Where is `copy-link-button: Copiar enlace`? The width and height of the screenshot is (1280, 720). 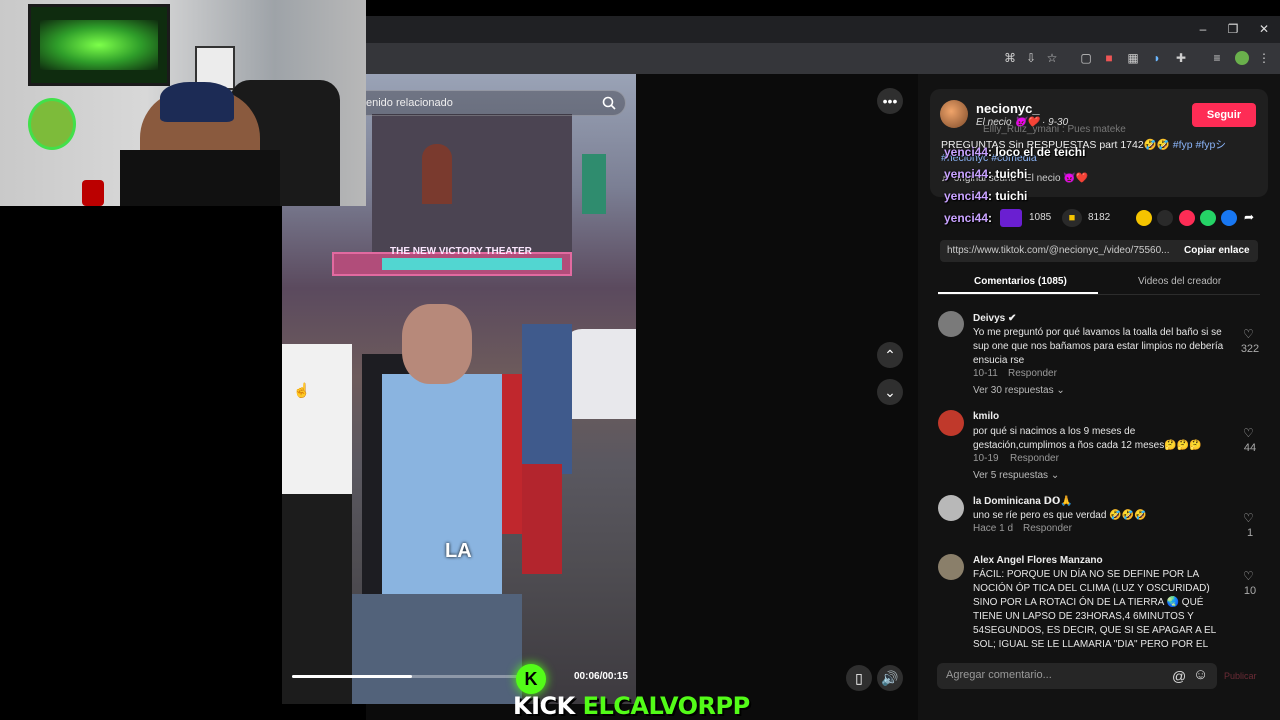
copy-link-button: Copiar enlace is located at coordinates (1217, 250).